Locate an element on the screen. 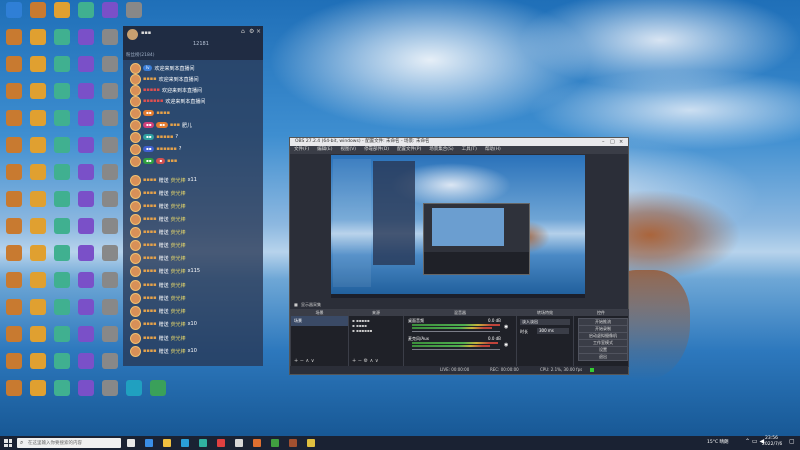  scene-add-icon: + − ∧ ∨ is located at coordinates (304, 361).